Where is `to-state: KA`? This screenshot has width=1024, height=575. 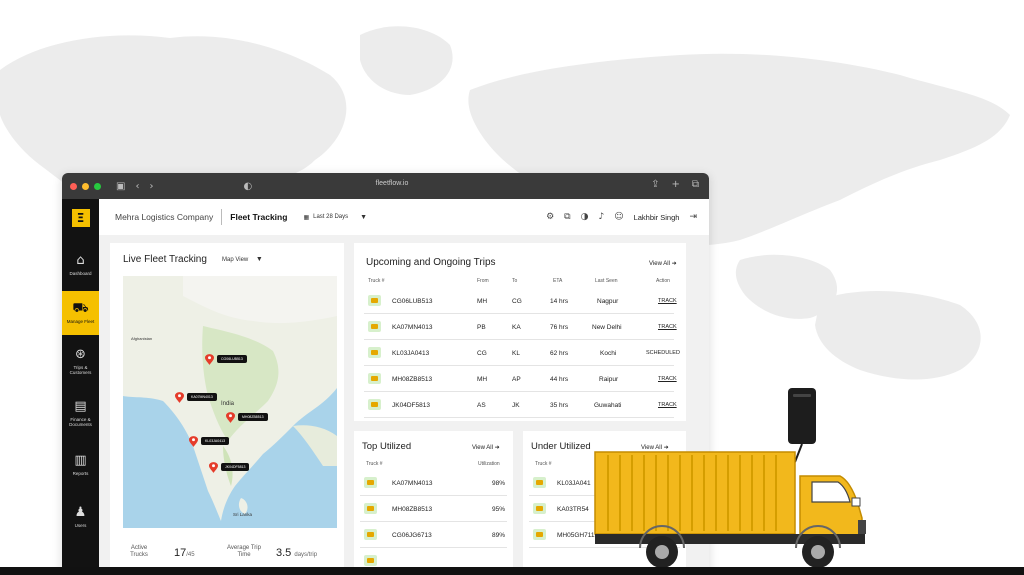
to-state: KA is located at coordinates (516, 327).